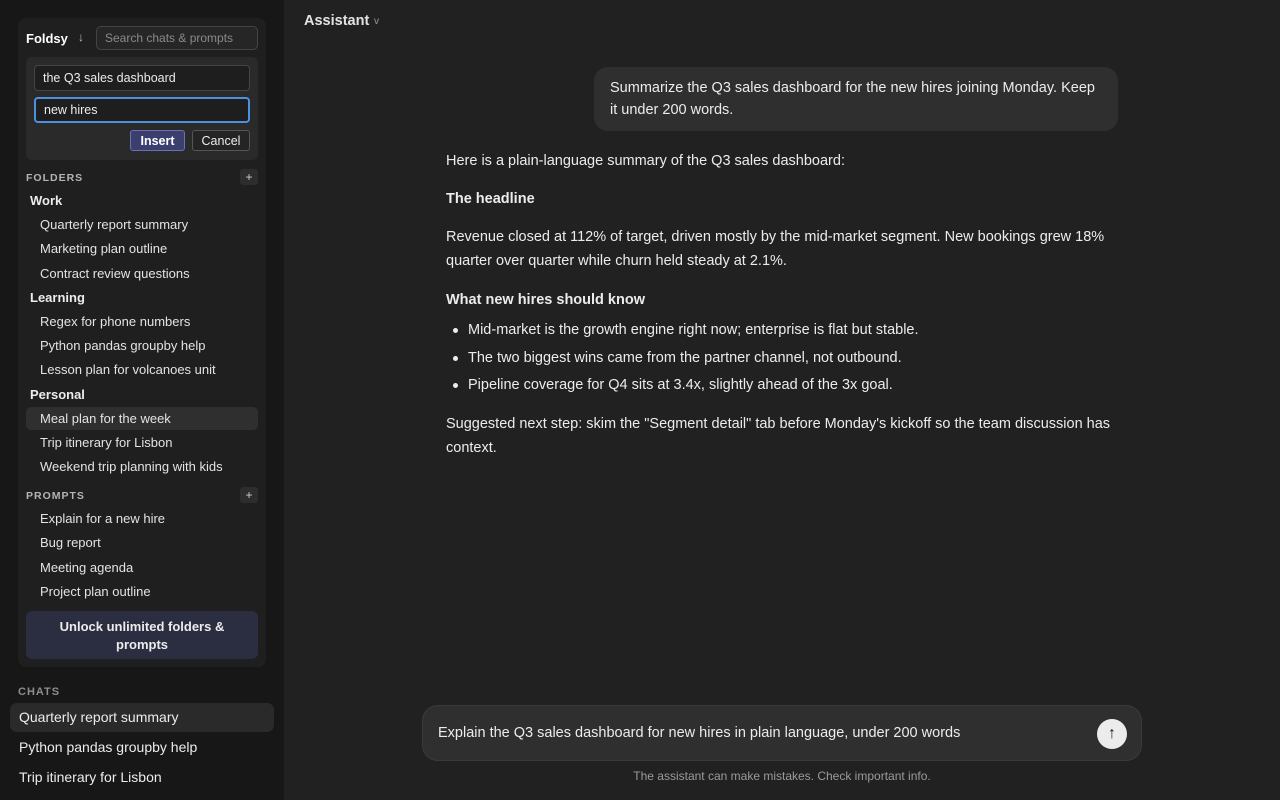 This screenshot has width=1280, height=800. Describe the element at coordinates (55, 496) in the screenshot. I see `prompts-label: PROMPTS` at that location.